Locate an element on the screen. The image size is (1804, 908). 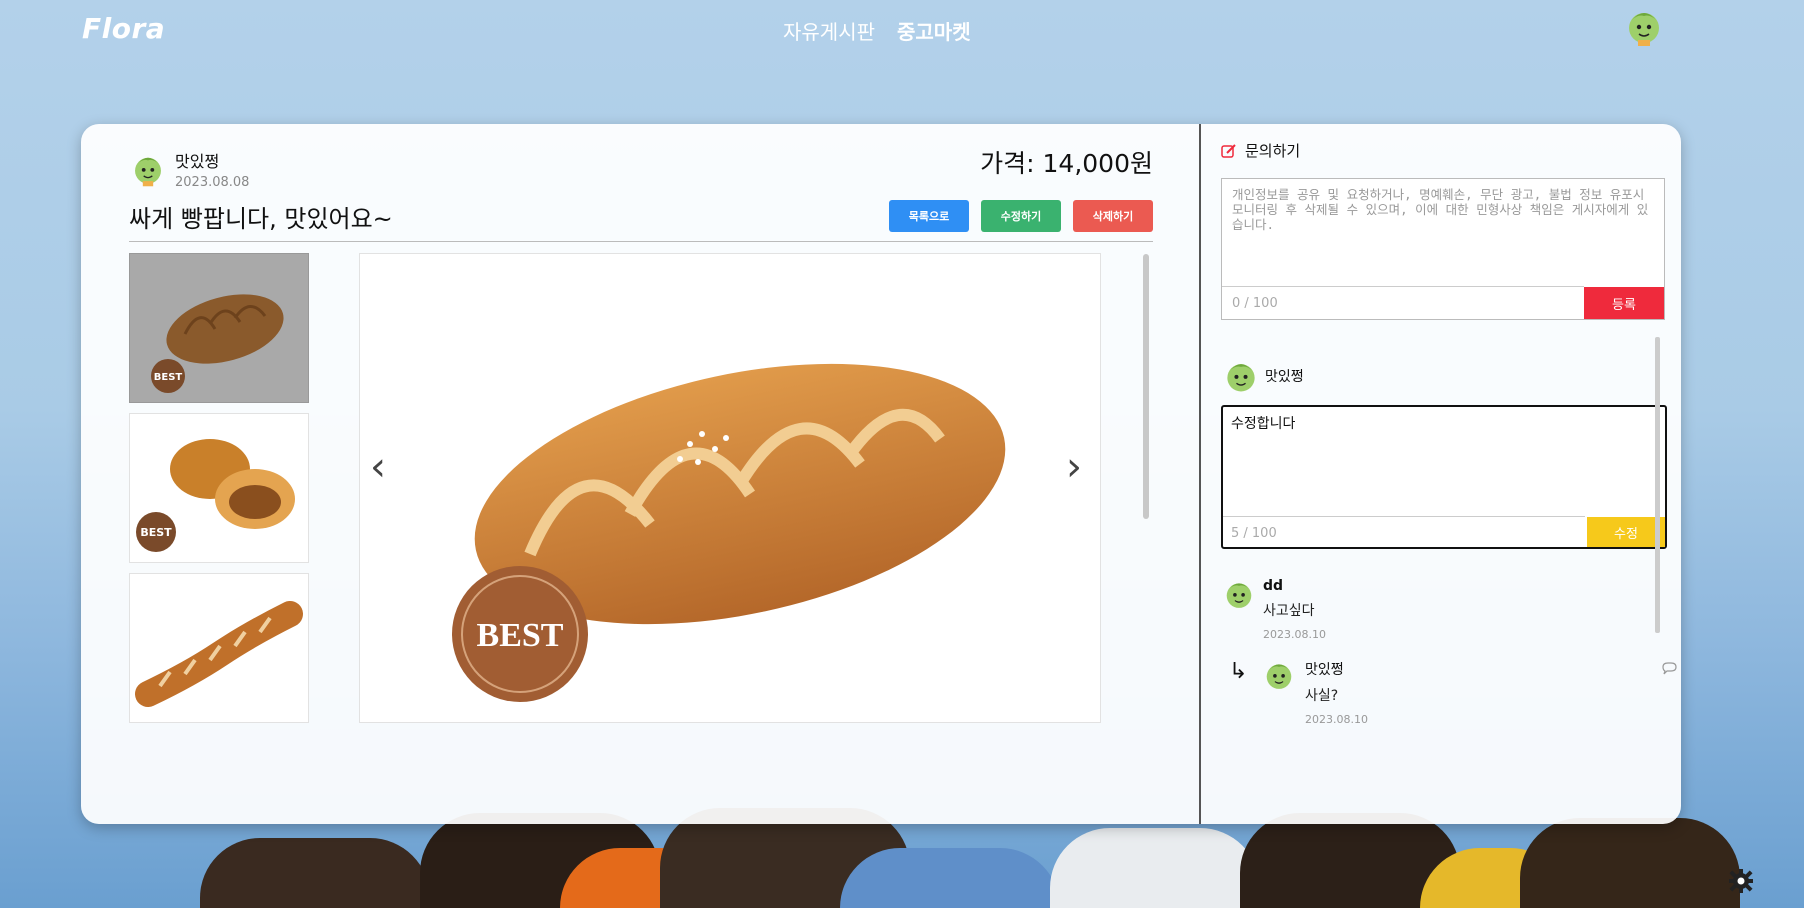
editing-comment-author: 맛있쩡 is located at coordinates (1262, 376).